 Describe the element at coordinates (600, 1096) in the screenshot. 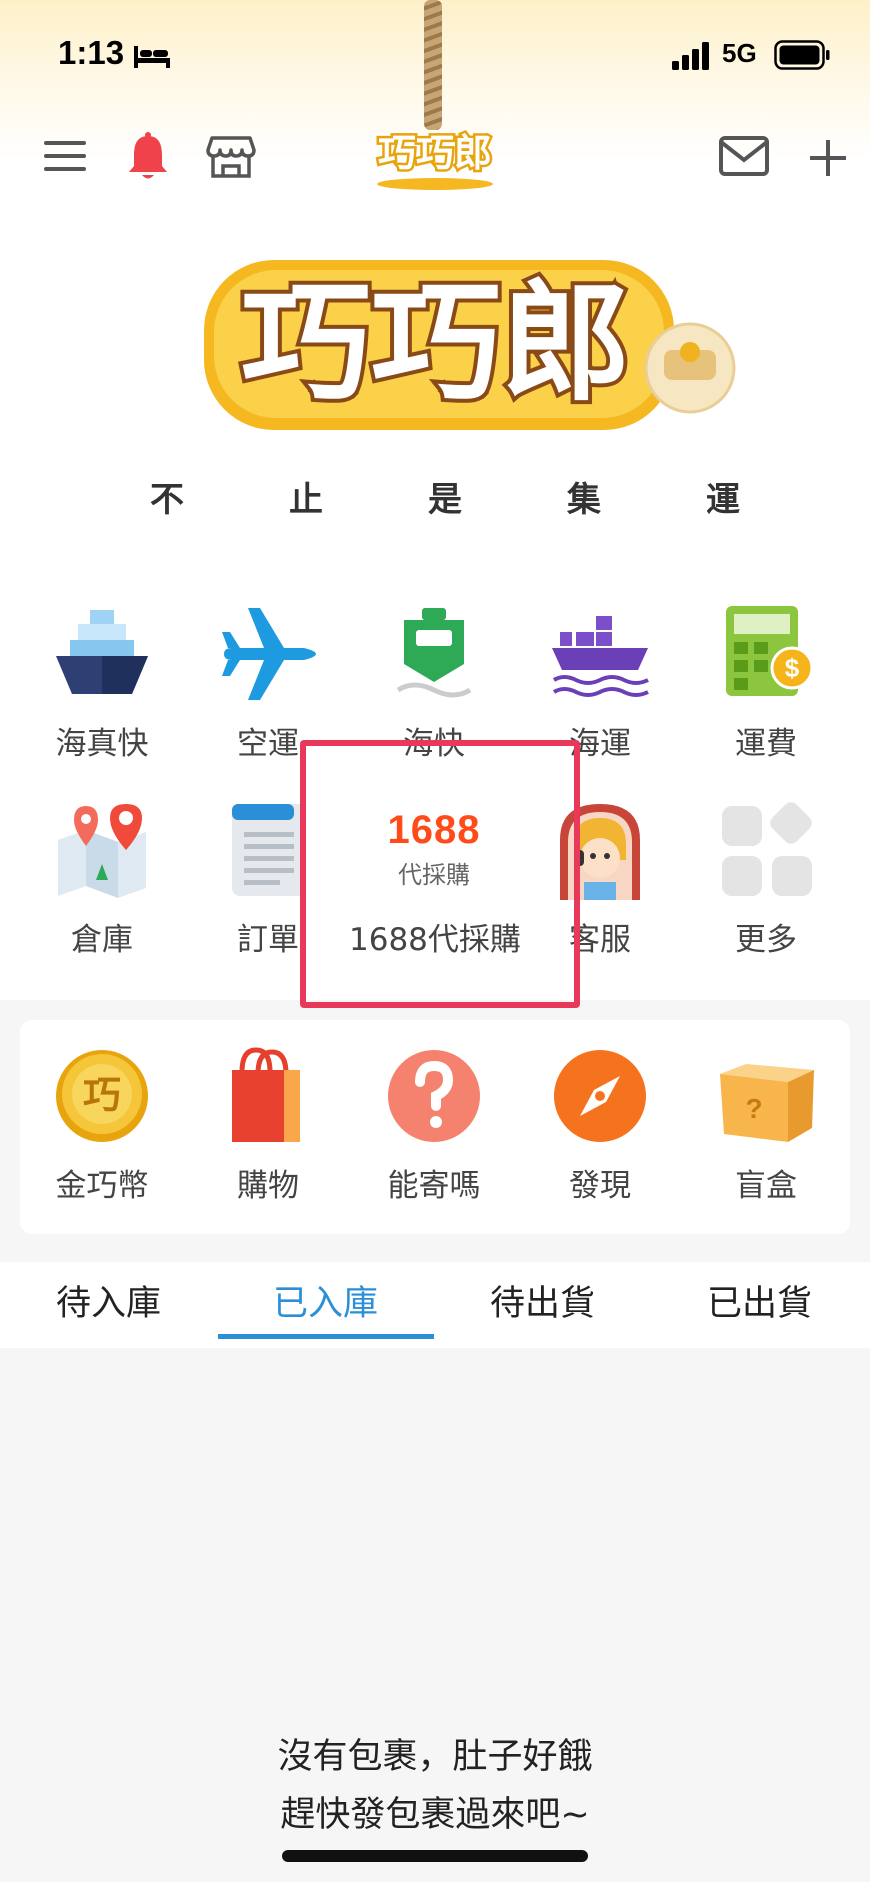

I see `compass-icon` at that location.